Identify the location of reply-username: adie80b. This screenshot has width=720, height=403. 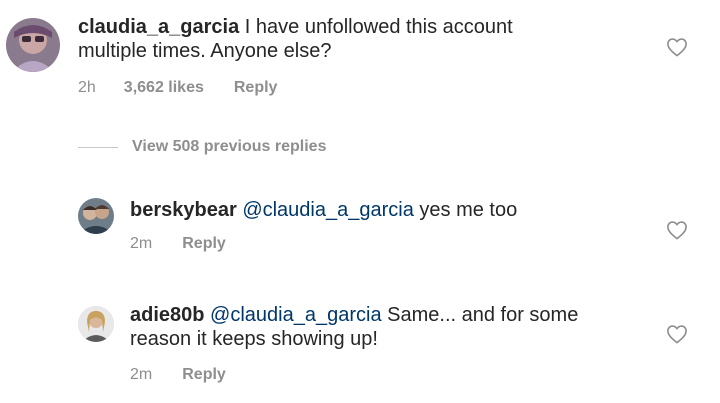
(167, 315).